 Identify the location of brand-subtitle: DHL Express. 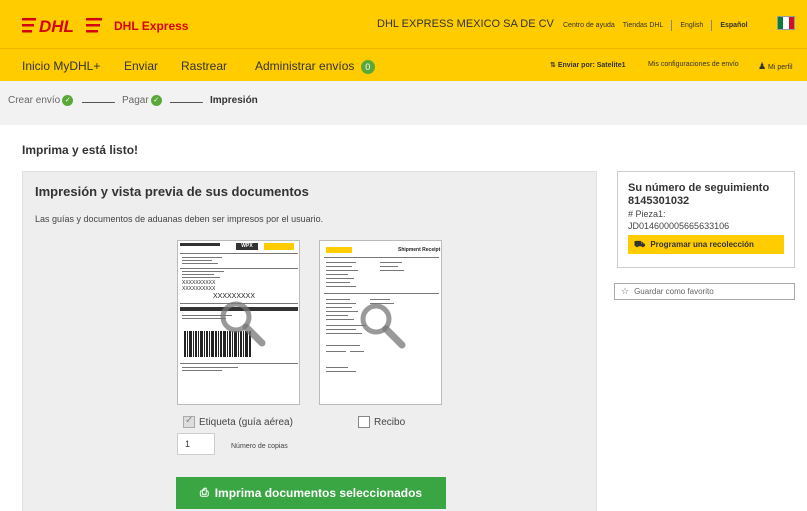
(151, 26).